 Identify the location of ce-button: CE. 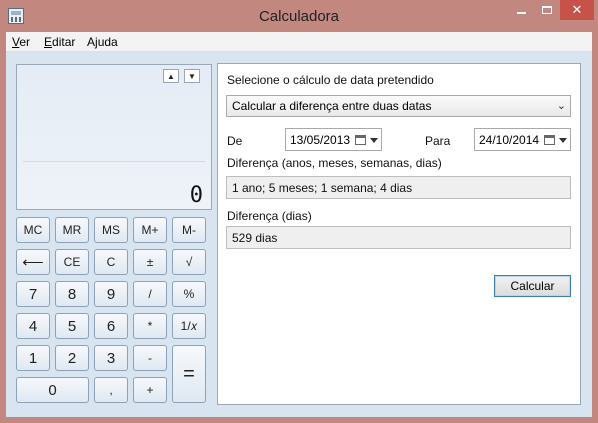
(72, 262).